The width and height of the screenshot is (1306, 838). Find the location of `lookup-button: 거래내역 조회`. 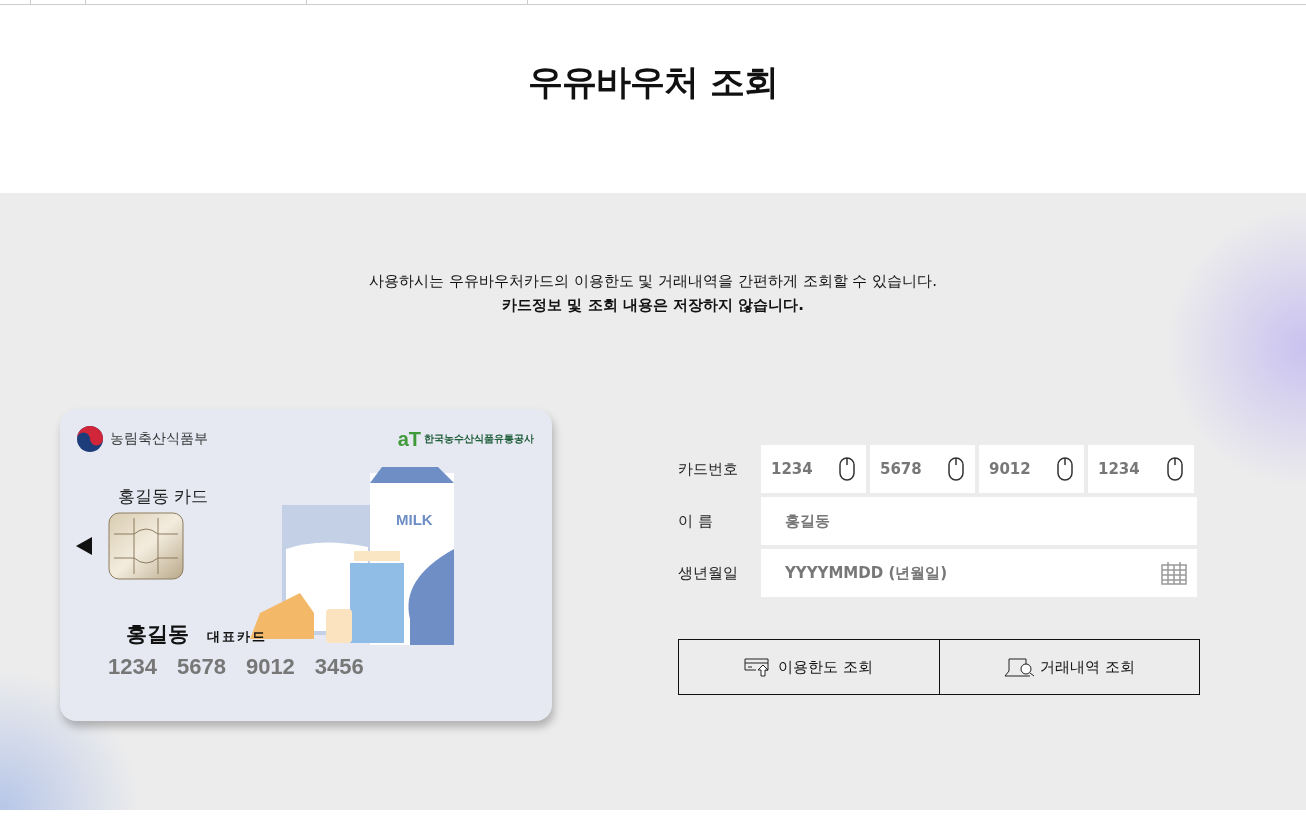

lookup-button: 거래내역 조회 is located at coordinates (1068, 667).